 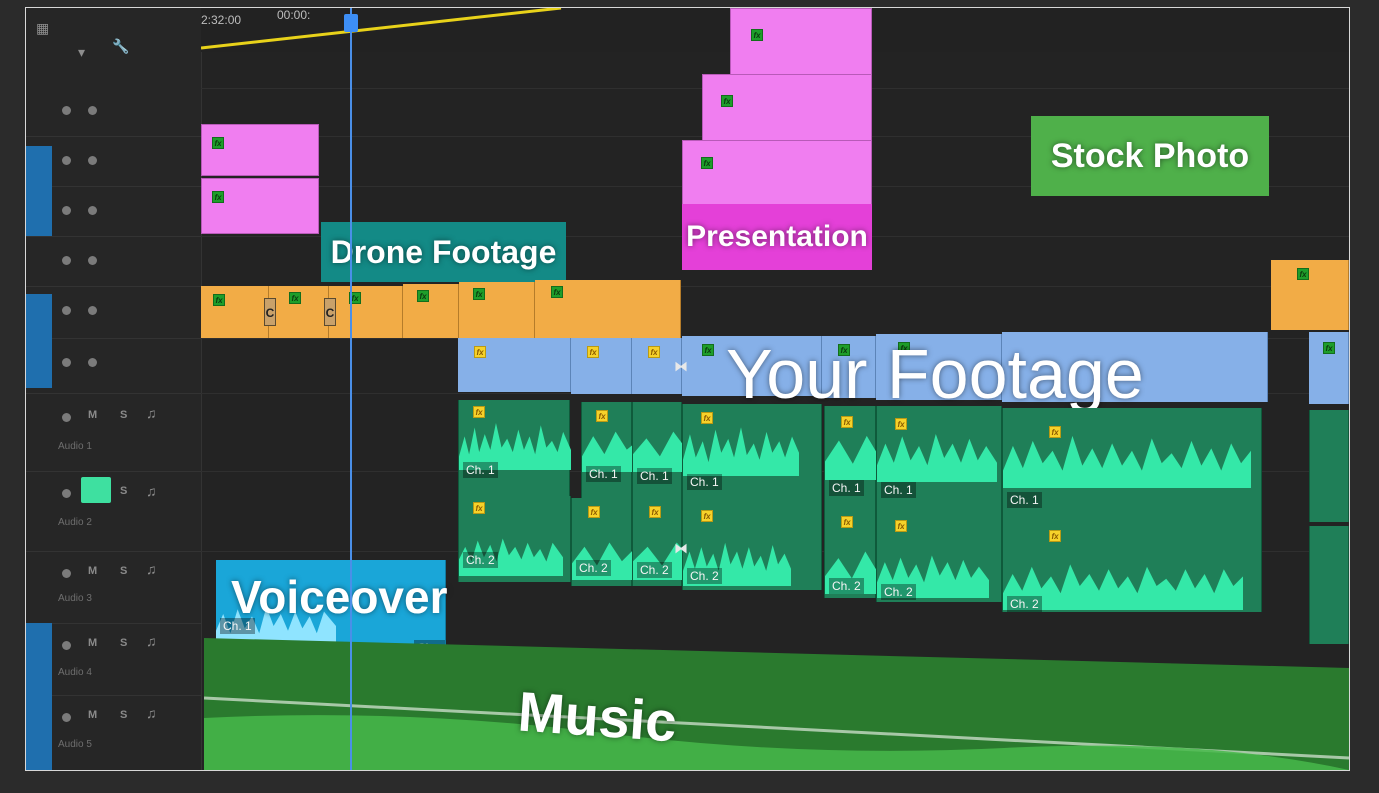 I want to click on drone-footage-label: Drone Footage, so click(x=443, y=252).